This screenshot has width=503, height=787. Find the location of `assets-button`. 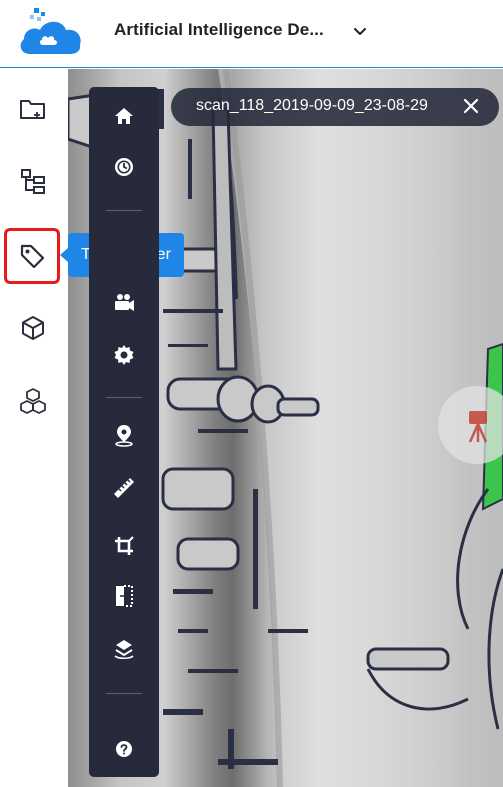

assets-button is located at coordinates (33, 402).